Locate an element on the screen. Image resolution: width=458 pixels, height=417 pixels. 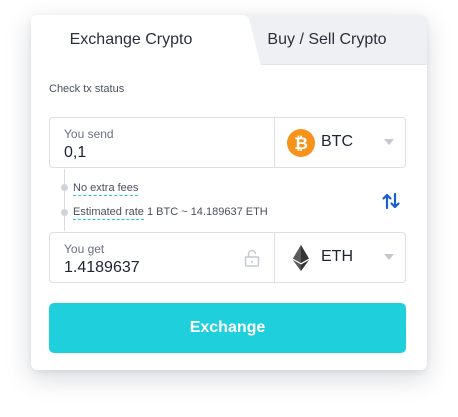
check-tx-status-link: Check tx status is located at coordinates (86, 89).